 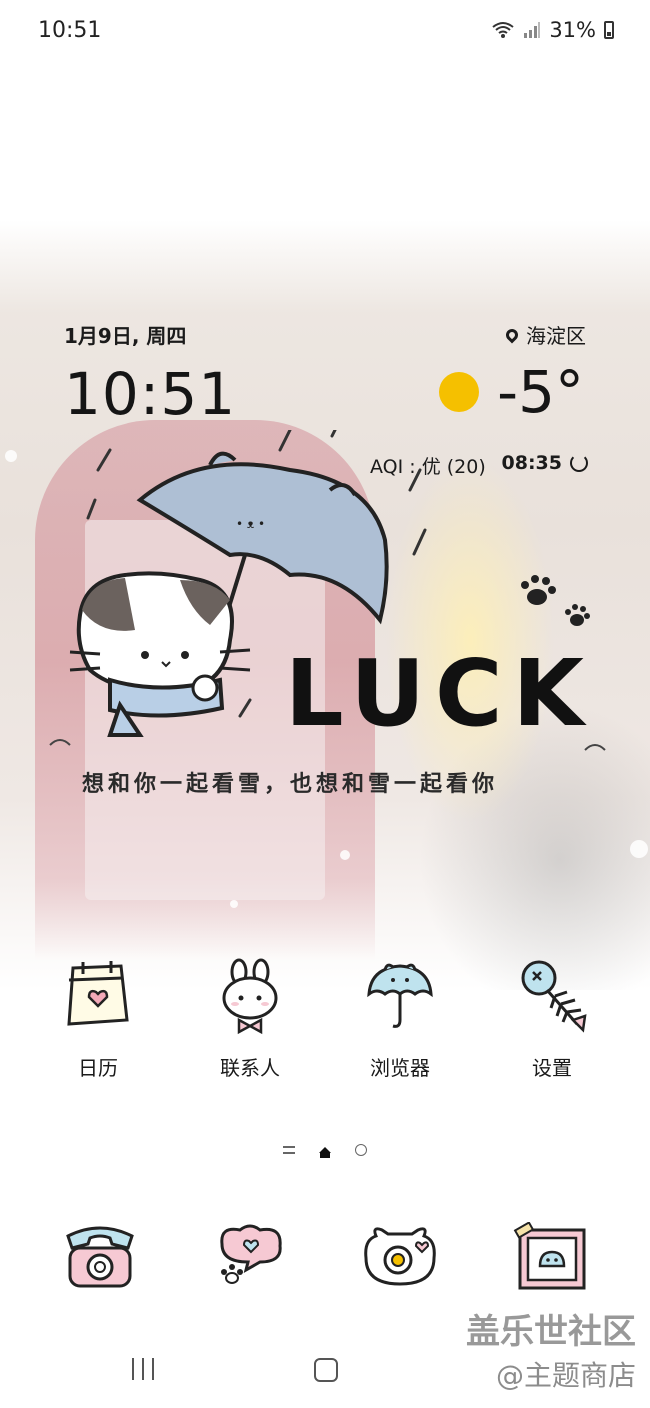 I want to click on fishbone-icon, so click(x=554, y=996).